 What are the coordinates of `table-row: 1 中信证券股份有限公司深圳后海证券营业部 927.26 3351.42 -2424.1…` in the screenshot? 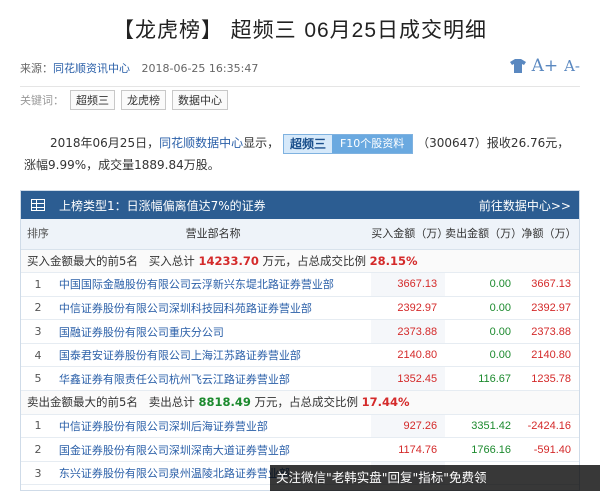 It's located at (300, 426).